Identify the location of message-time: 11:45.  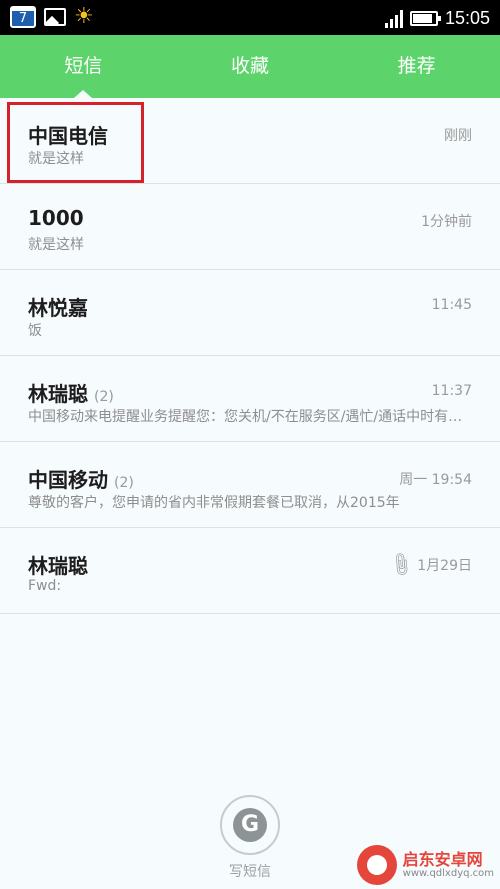
(451, 305).